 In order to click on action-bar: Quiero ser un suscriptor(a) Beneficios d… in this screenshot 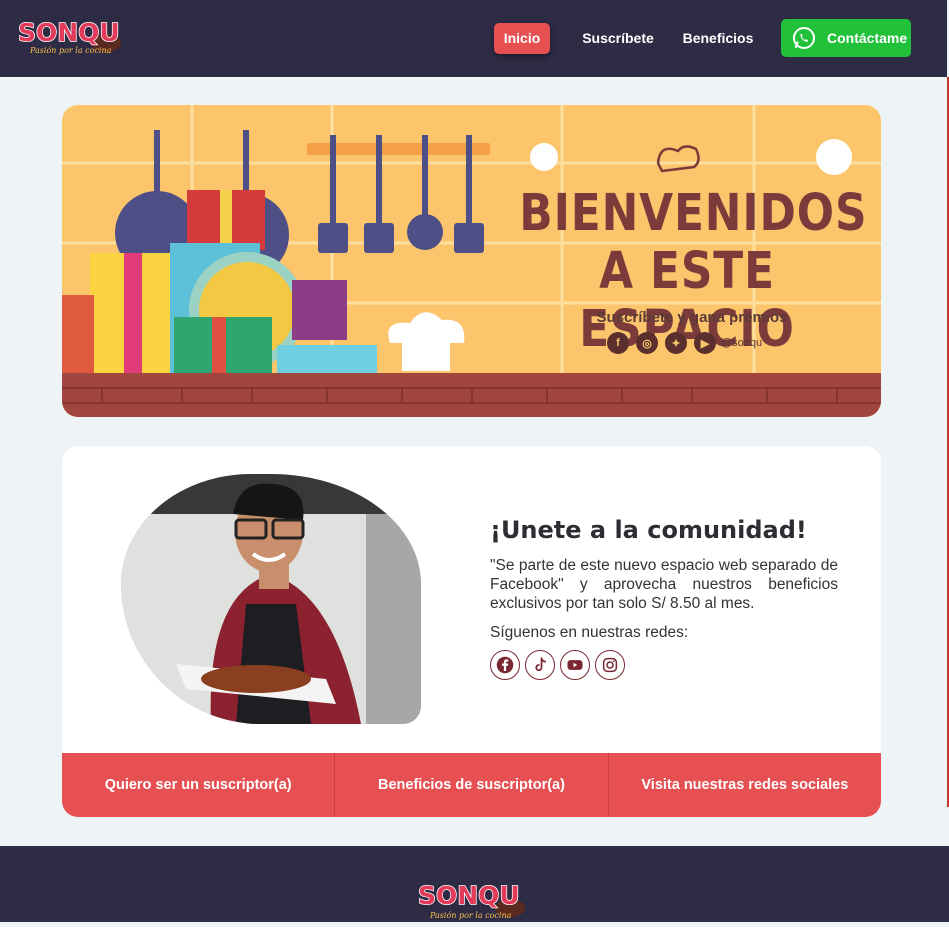, I will do `click(471, 785)`.